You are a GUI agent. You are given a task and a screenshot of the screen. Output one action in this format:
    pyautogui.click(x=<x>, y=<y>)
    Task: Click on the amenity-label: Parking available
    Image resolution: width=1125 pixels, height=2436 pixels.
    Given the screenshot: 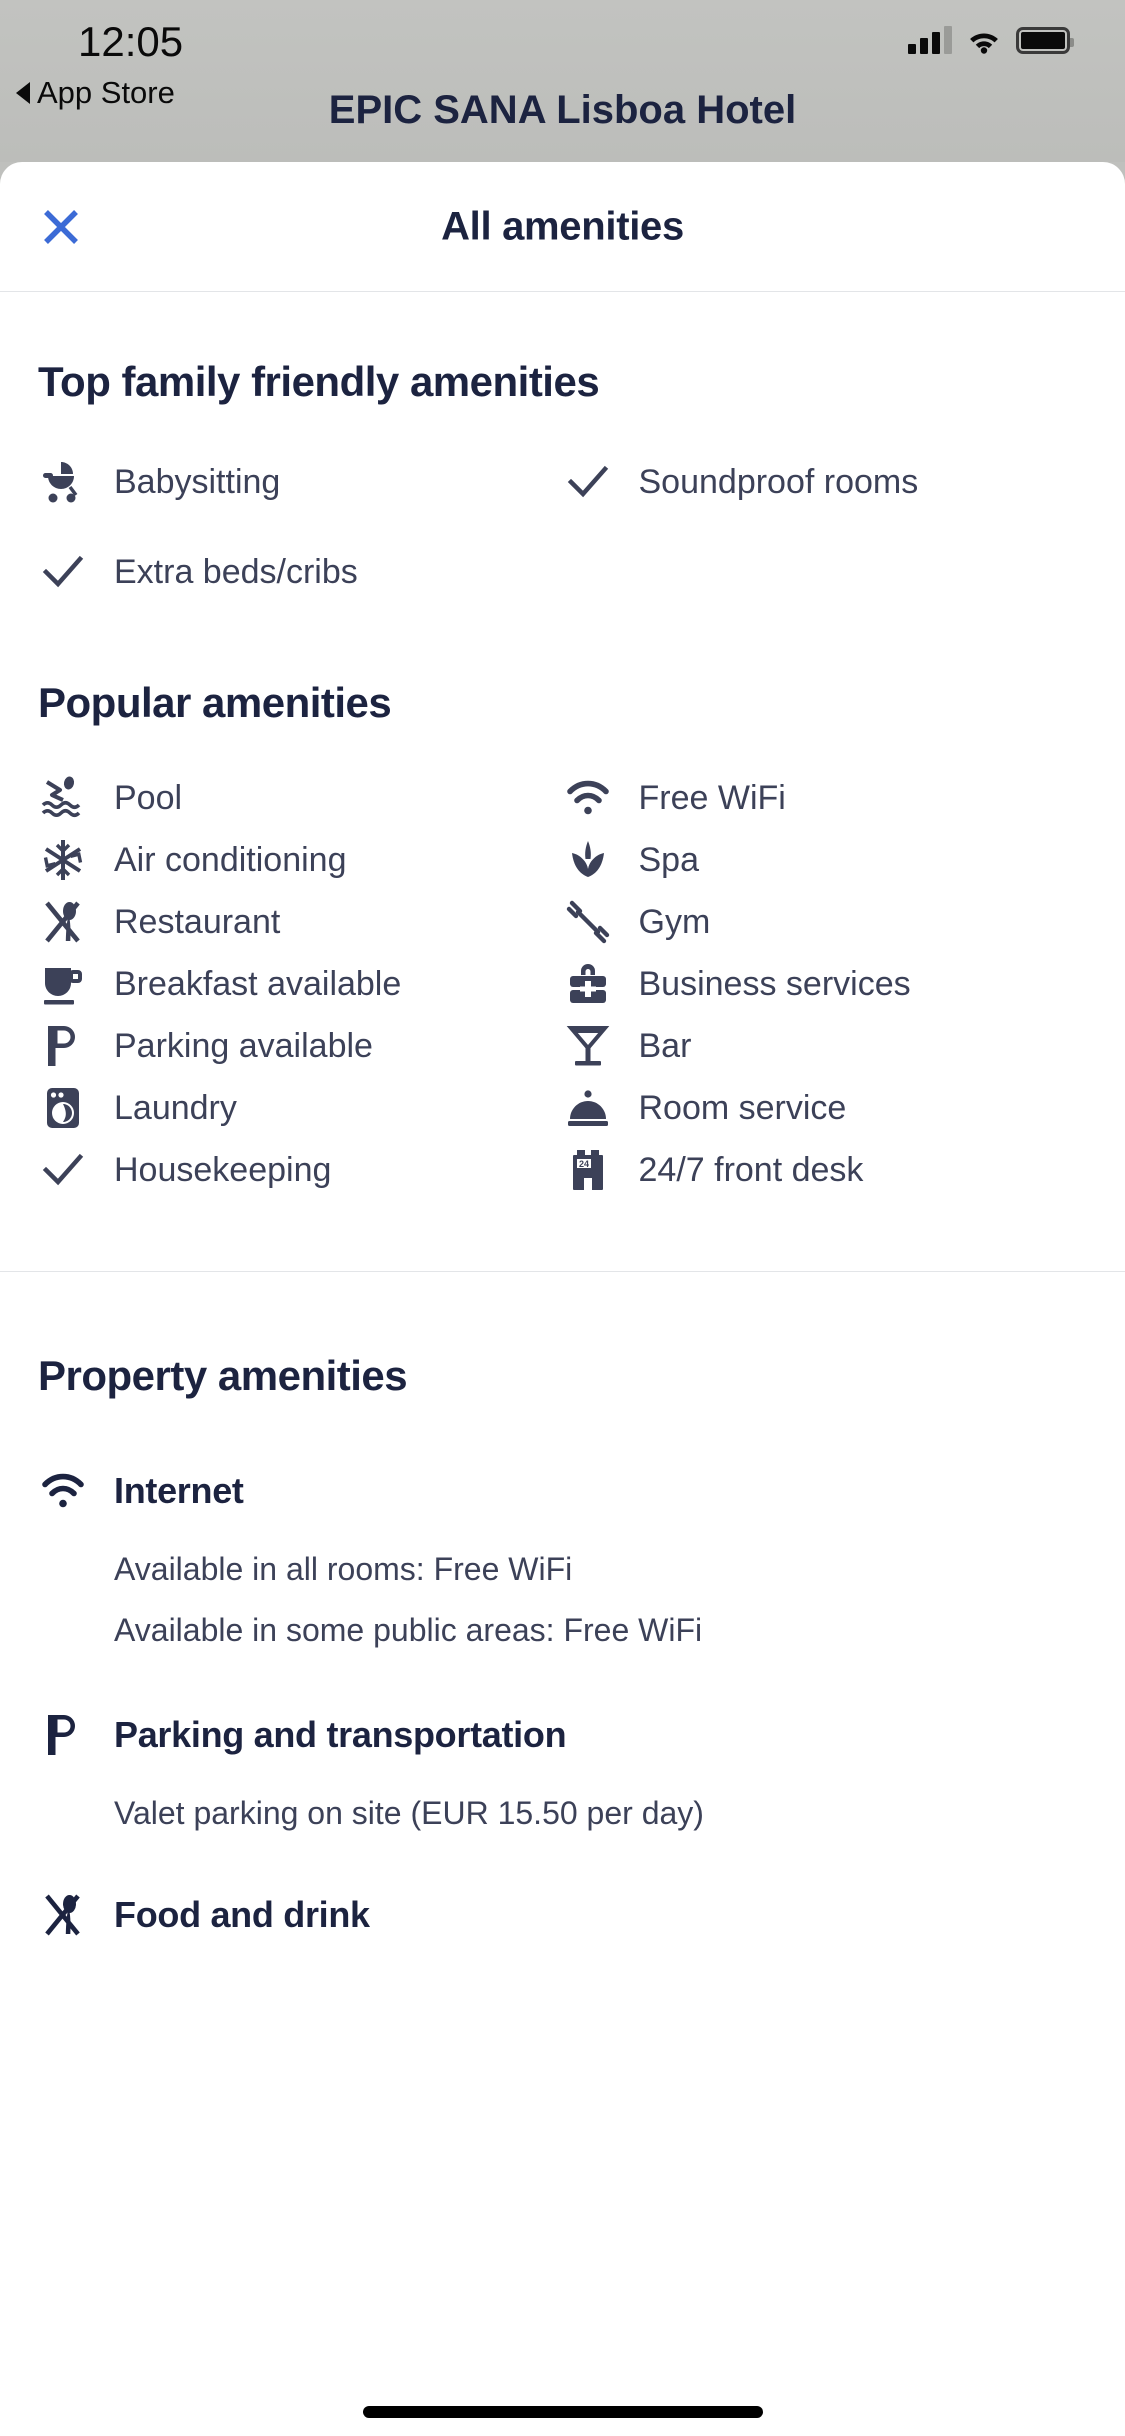 What is the action you would take?
    pyautogui.click(x=243, y=1045)
    